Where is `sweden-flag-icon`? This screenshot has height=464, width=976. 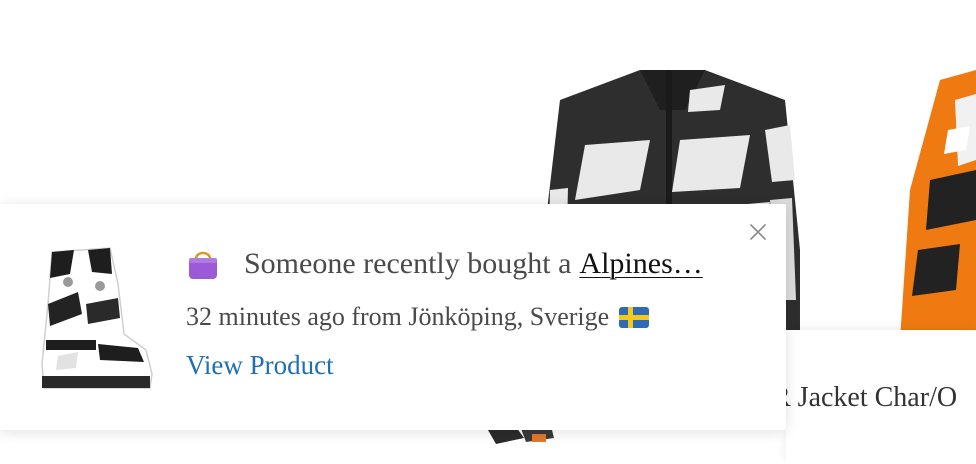 sweden-flag-icon is located at coordinates (634, 317).